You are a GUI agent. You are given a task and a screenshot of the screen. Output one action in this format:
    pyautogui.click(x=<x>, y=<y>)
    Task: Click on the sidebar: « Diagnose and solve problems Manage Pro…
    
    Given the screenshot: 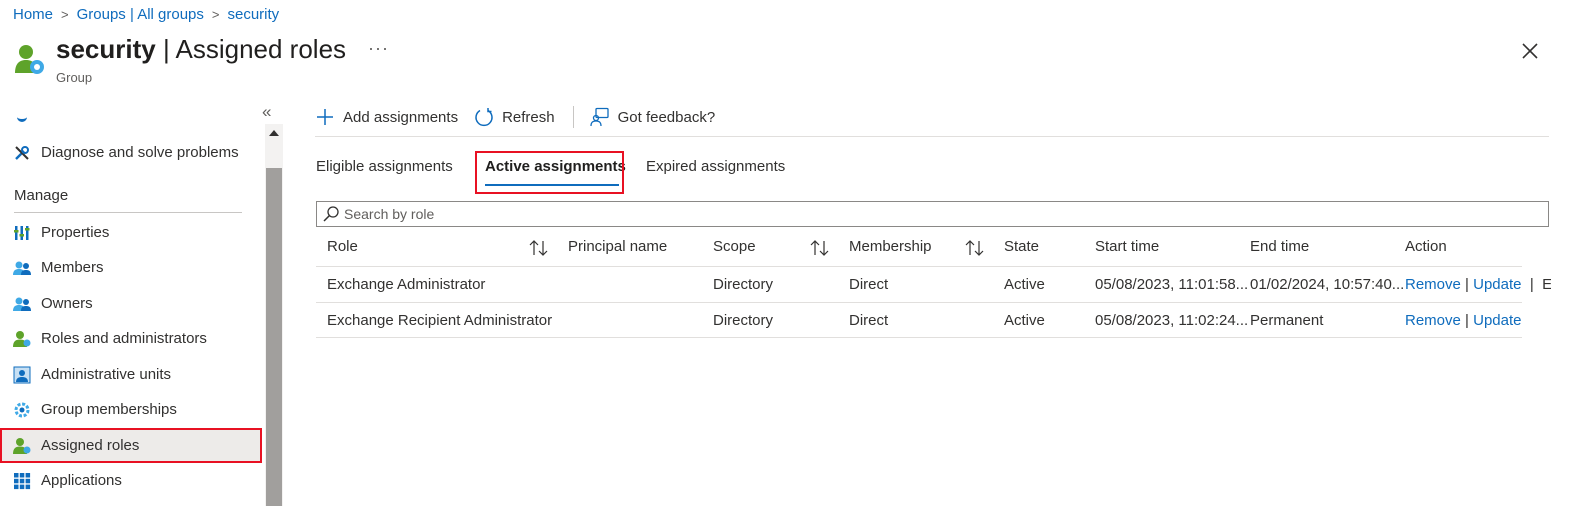 What is the action you would take?
    pyautogui.click(x=142, y=303)
    